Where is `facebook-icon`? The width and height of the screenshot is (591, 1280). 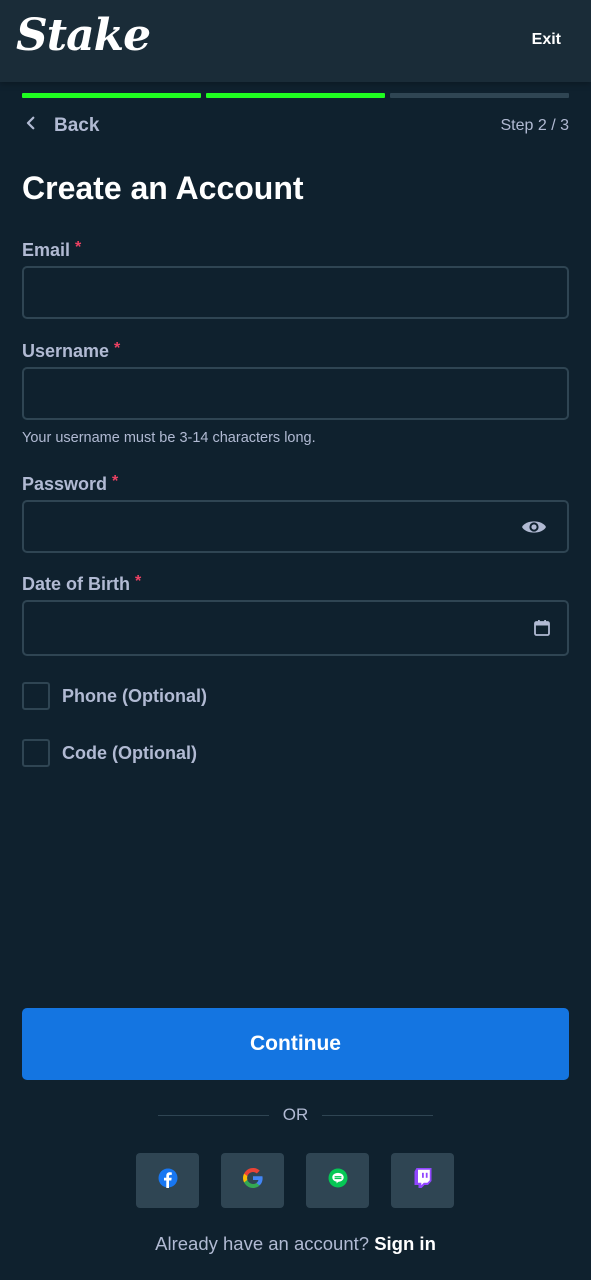
facebook-icon is located at coordinates (168, 1180).